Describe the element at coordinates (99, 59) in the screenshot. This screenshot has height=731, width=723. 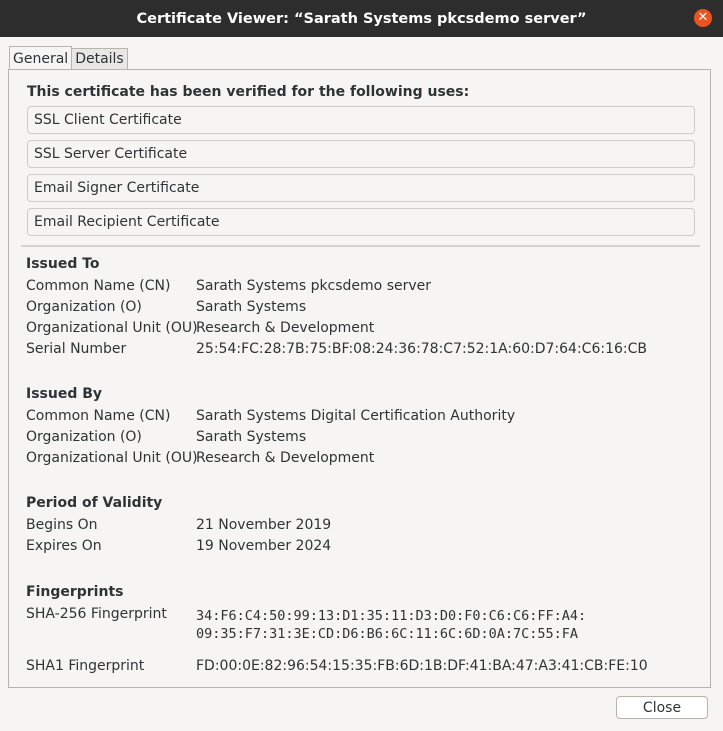
I see `tab-details: Details` at that location.